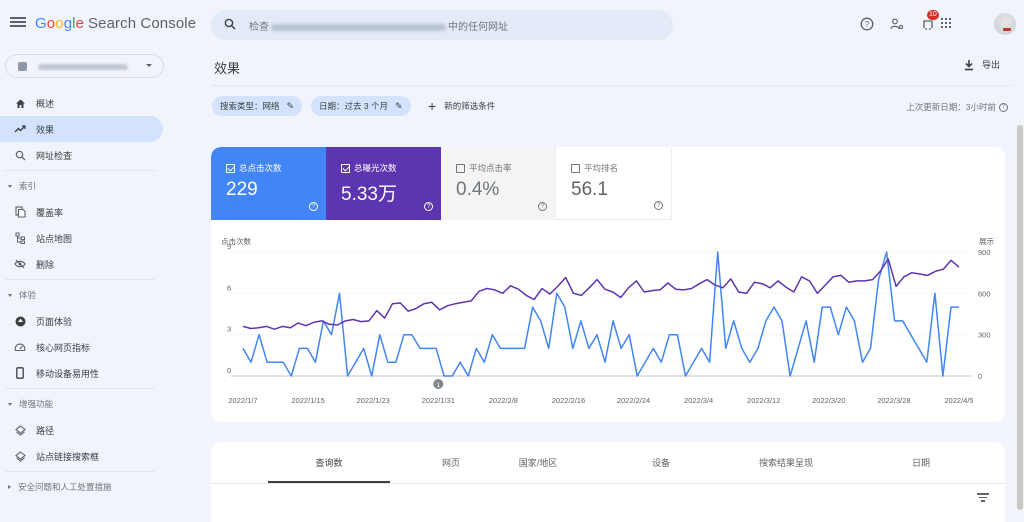  Describe the element at coordinates (54, 238) in the screenshot. I see `sidebar-item-label: 站点地图` at that location.